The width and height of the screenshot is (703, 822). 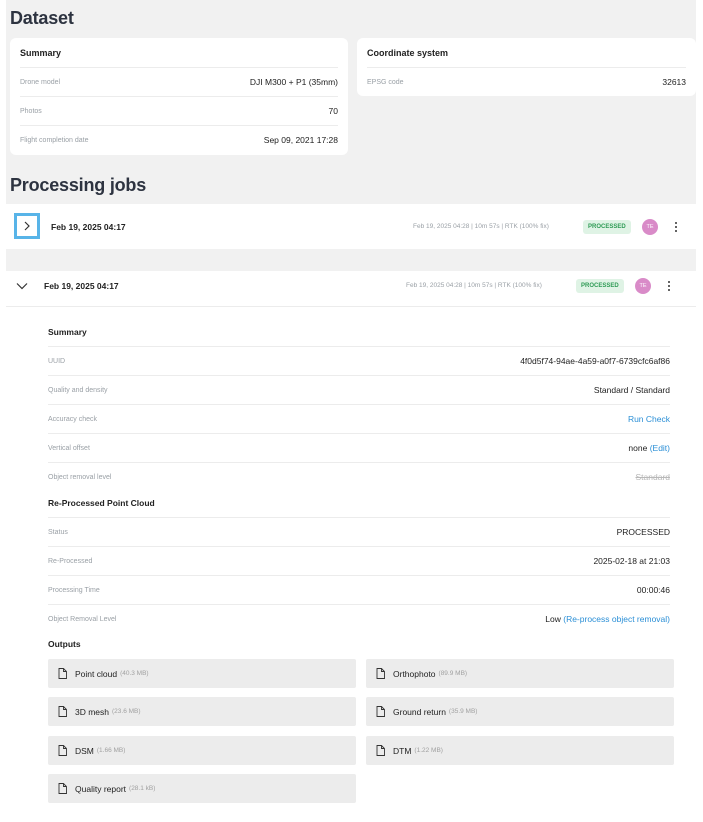 I want to click on drone-model-row: Drone model DJI M300 + P1 (35mm), so click(x=179, y=81).